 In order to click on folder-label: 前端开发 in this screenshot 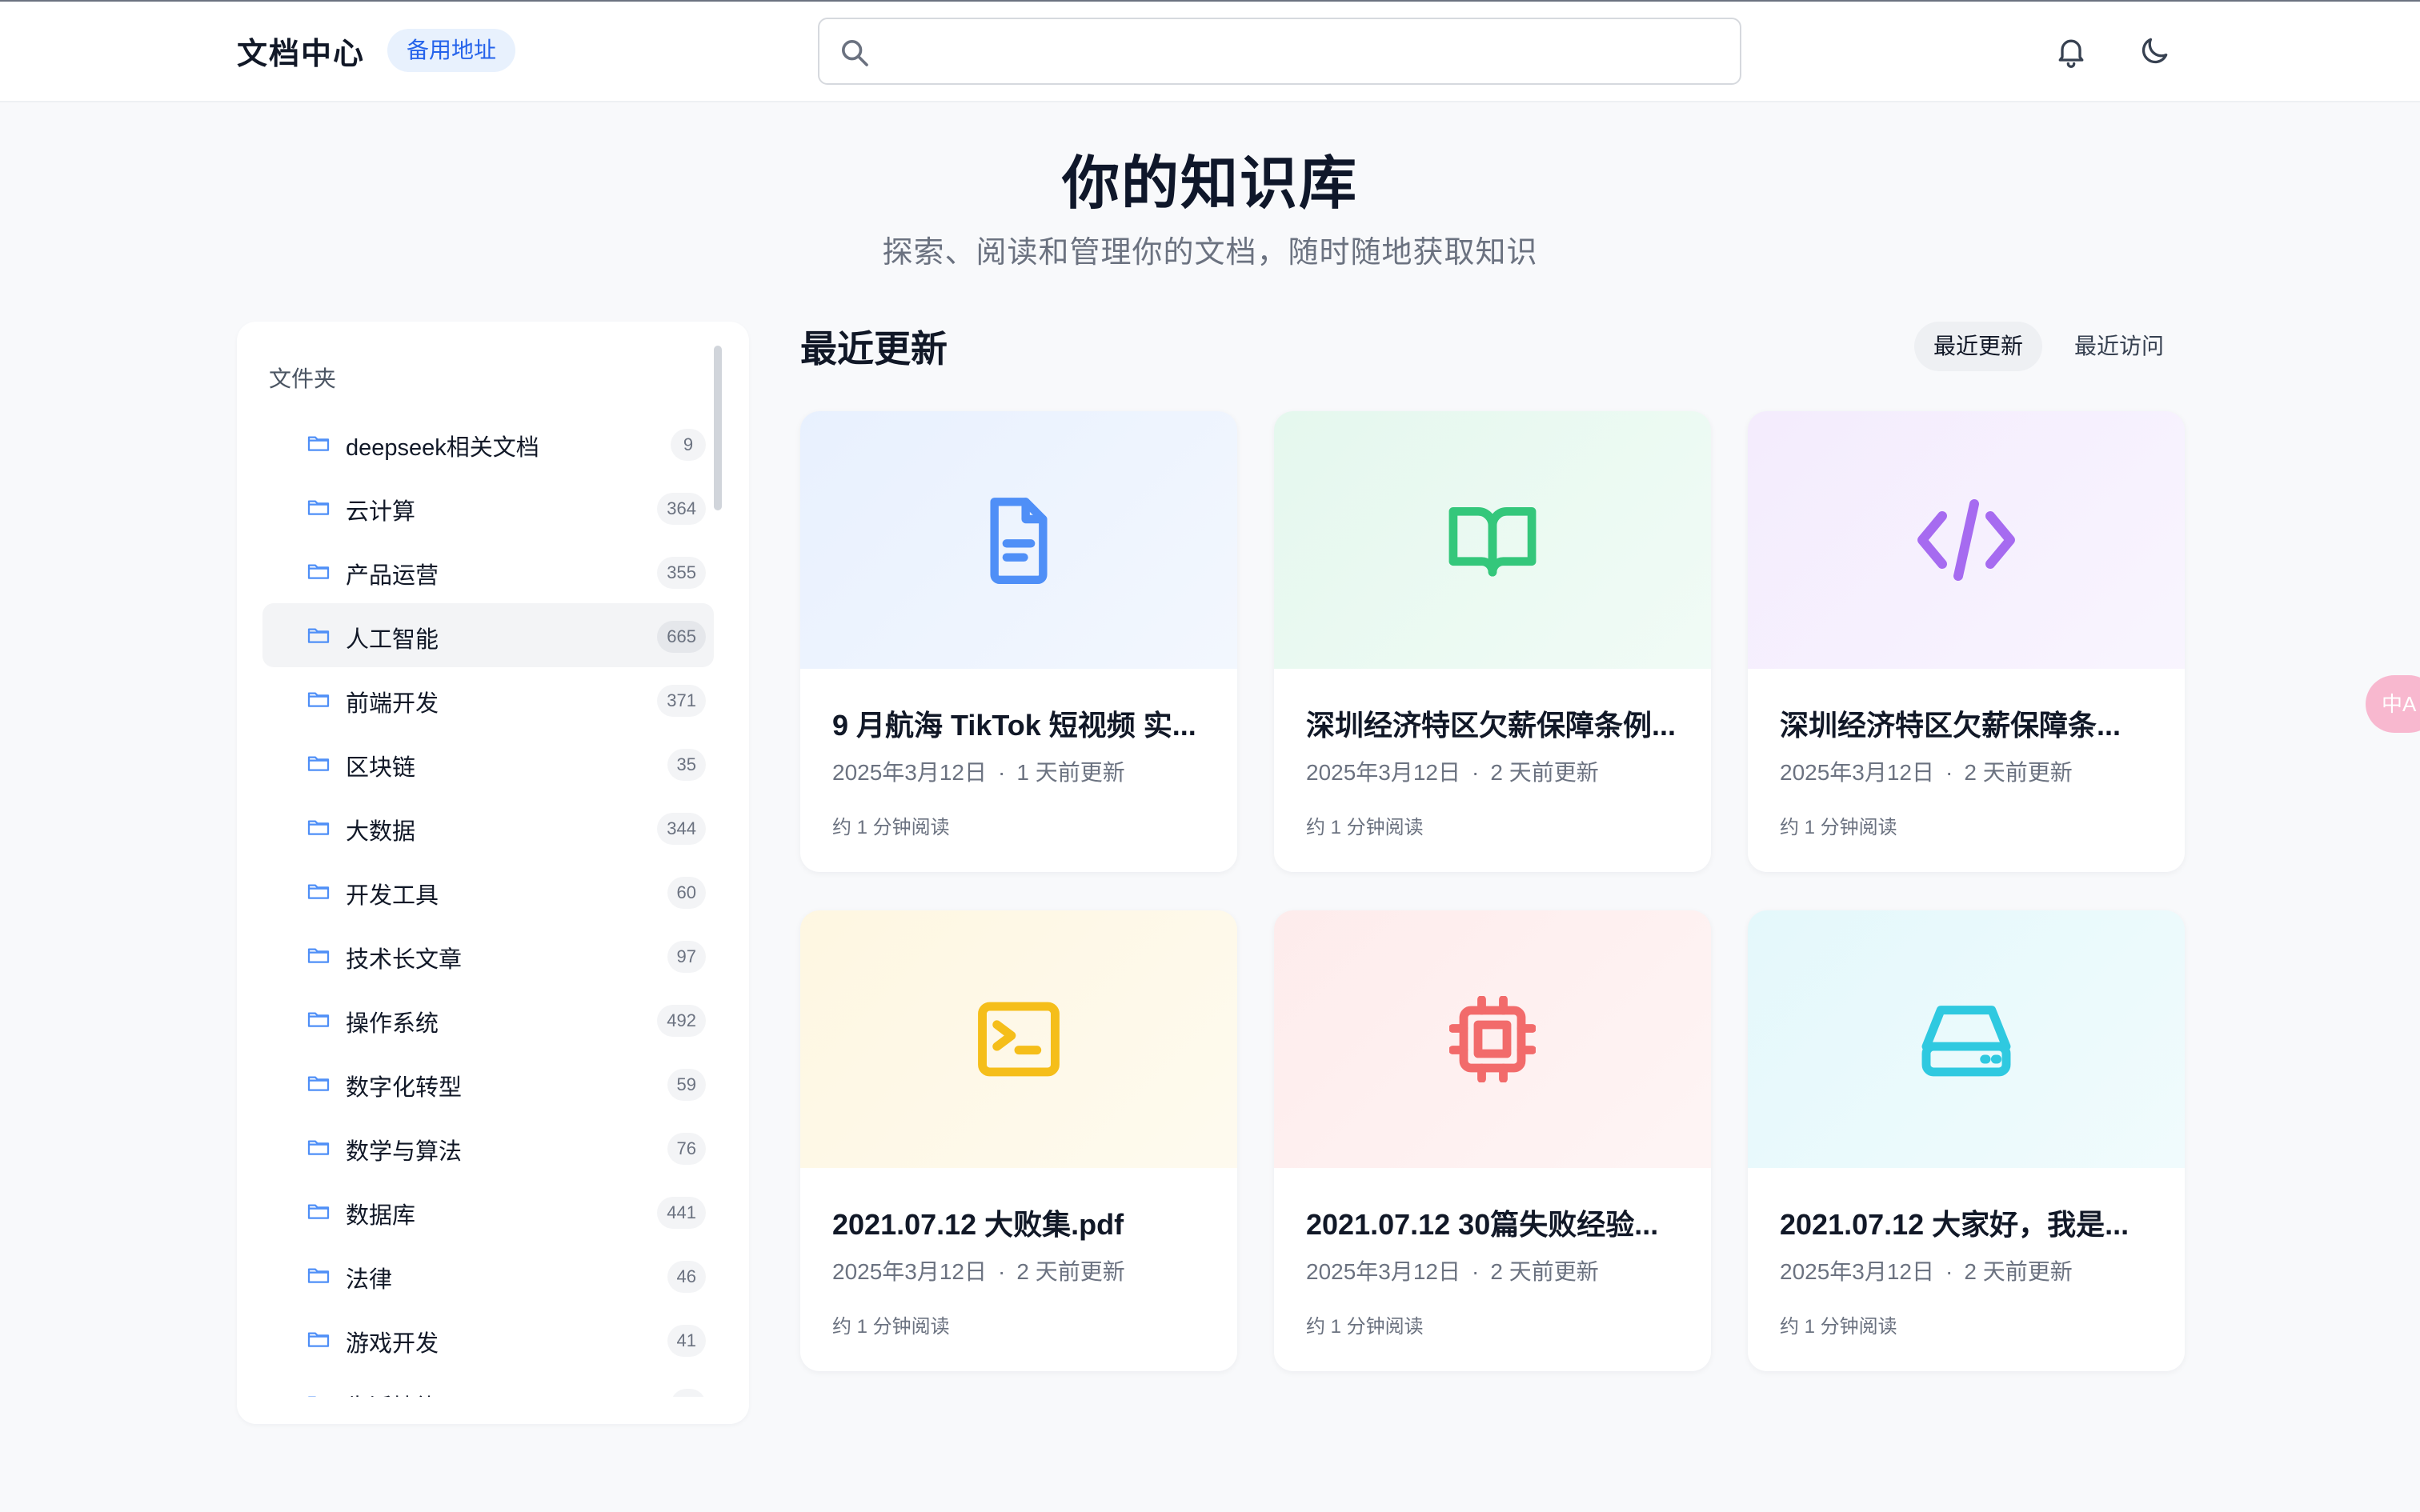, I will do `click(392, 704)`.